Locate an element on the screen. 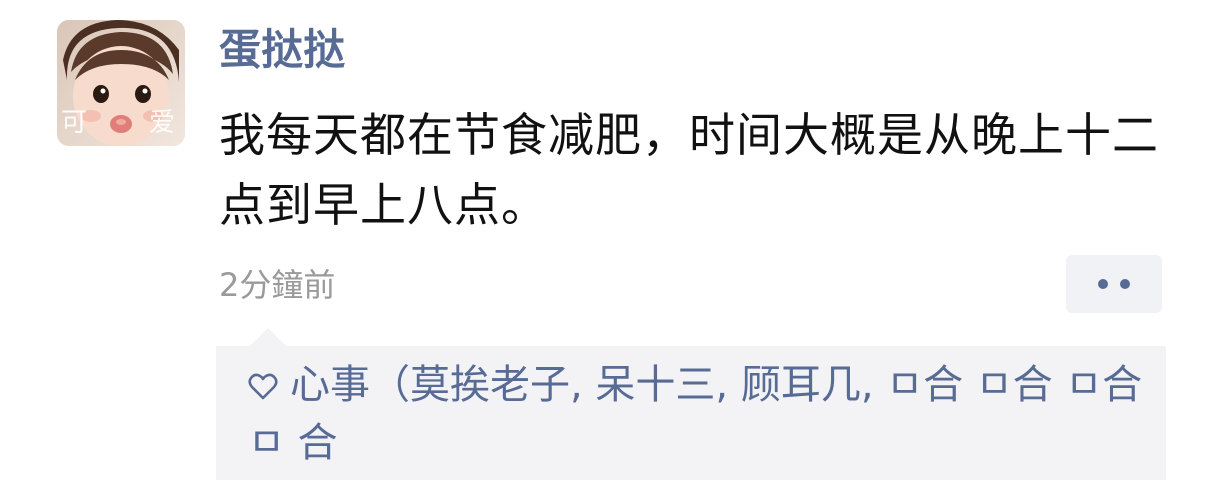  likes-panel-pointer is located at coordinates (268, 337).